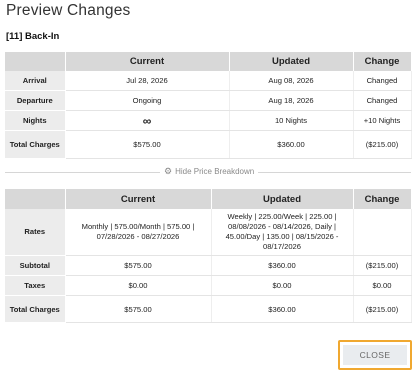 This screenshot has height=372, width=417. Describe the element at coordinates (35, 61) in the screenshot. I see `summary-header-blank` at that location.